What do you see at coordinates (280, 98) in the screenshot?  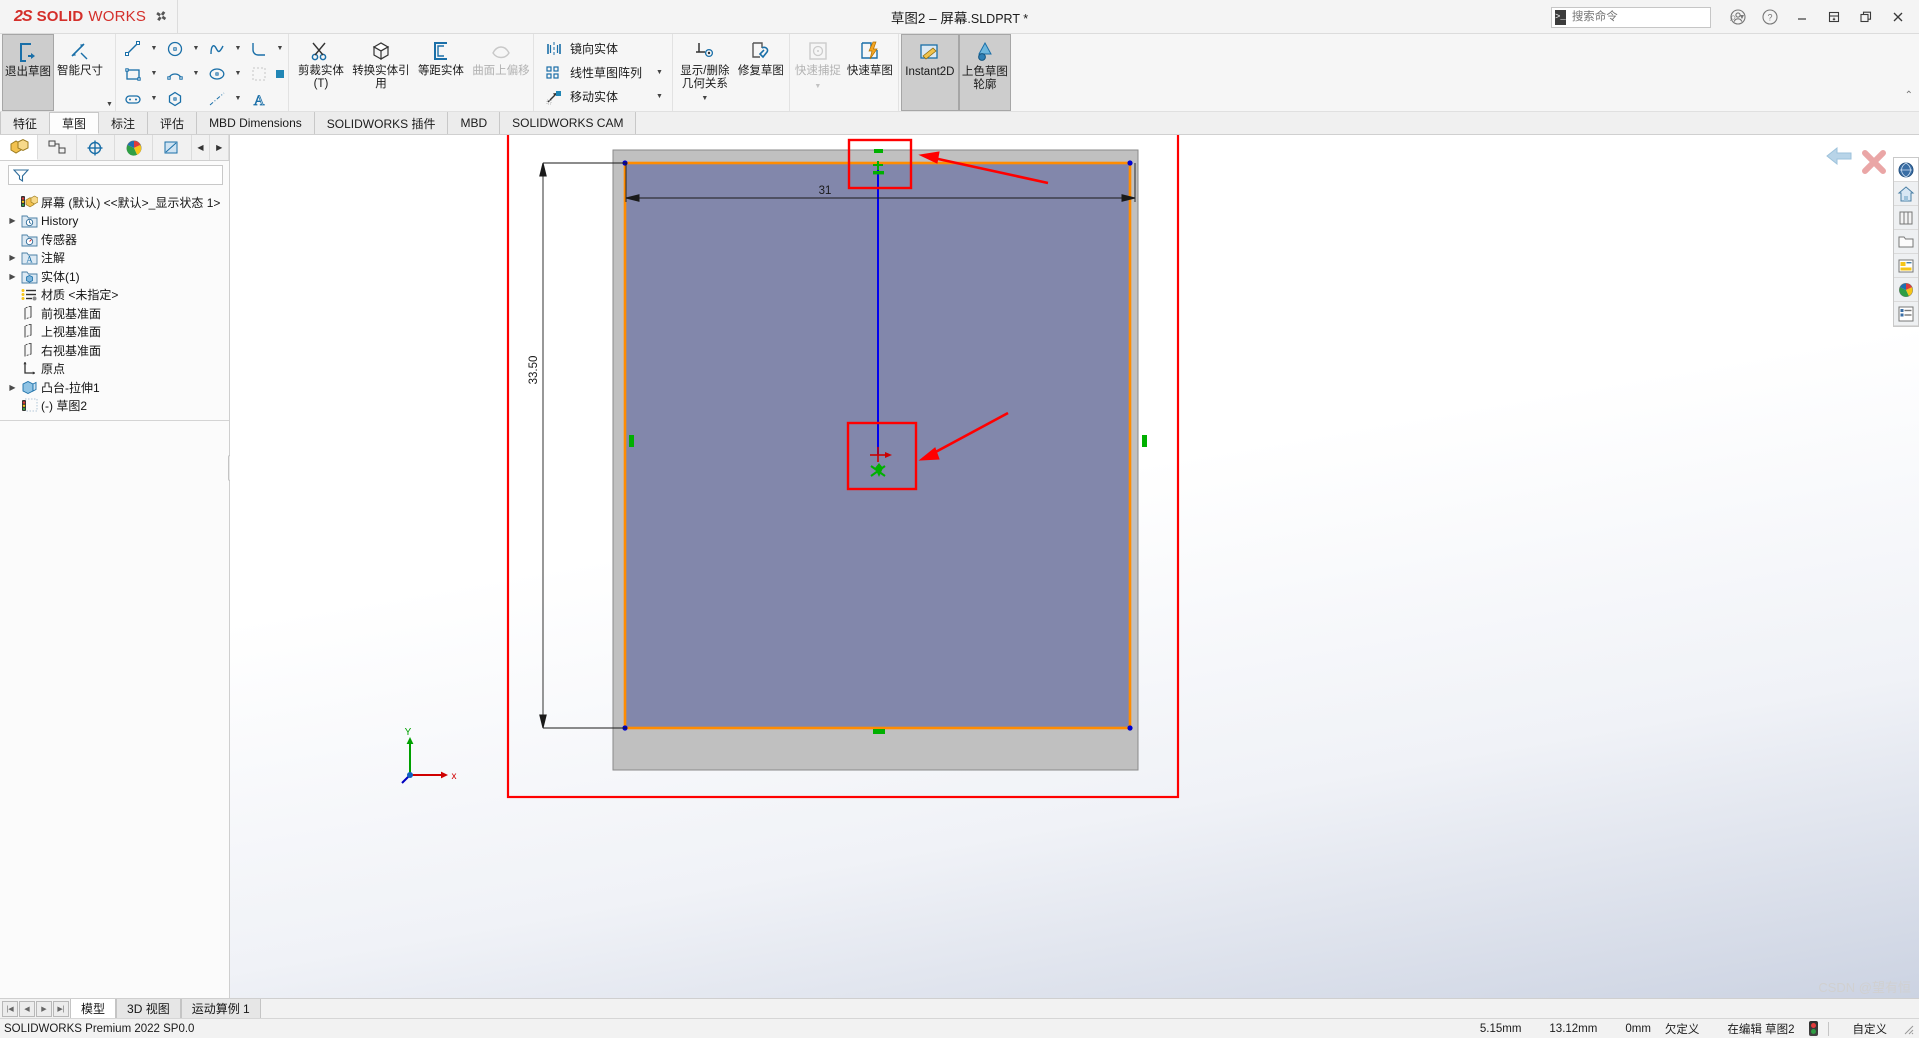 I see `text-dropdown-icon` at bounding box center [280, 98].